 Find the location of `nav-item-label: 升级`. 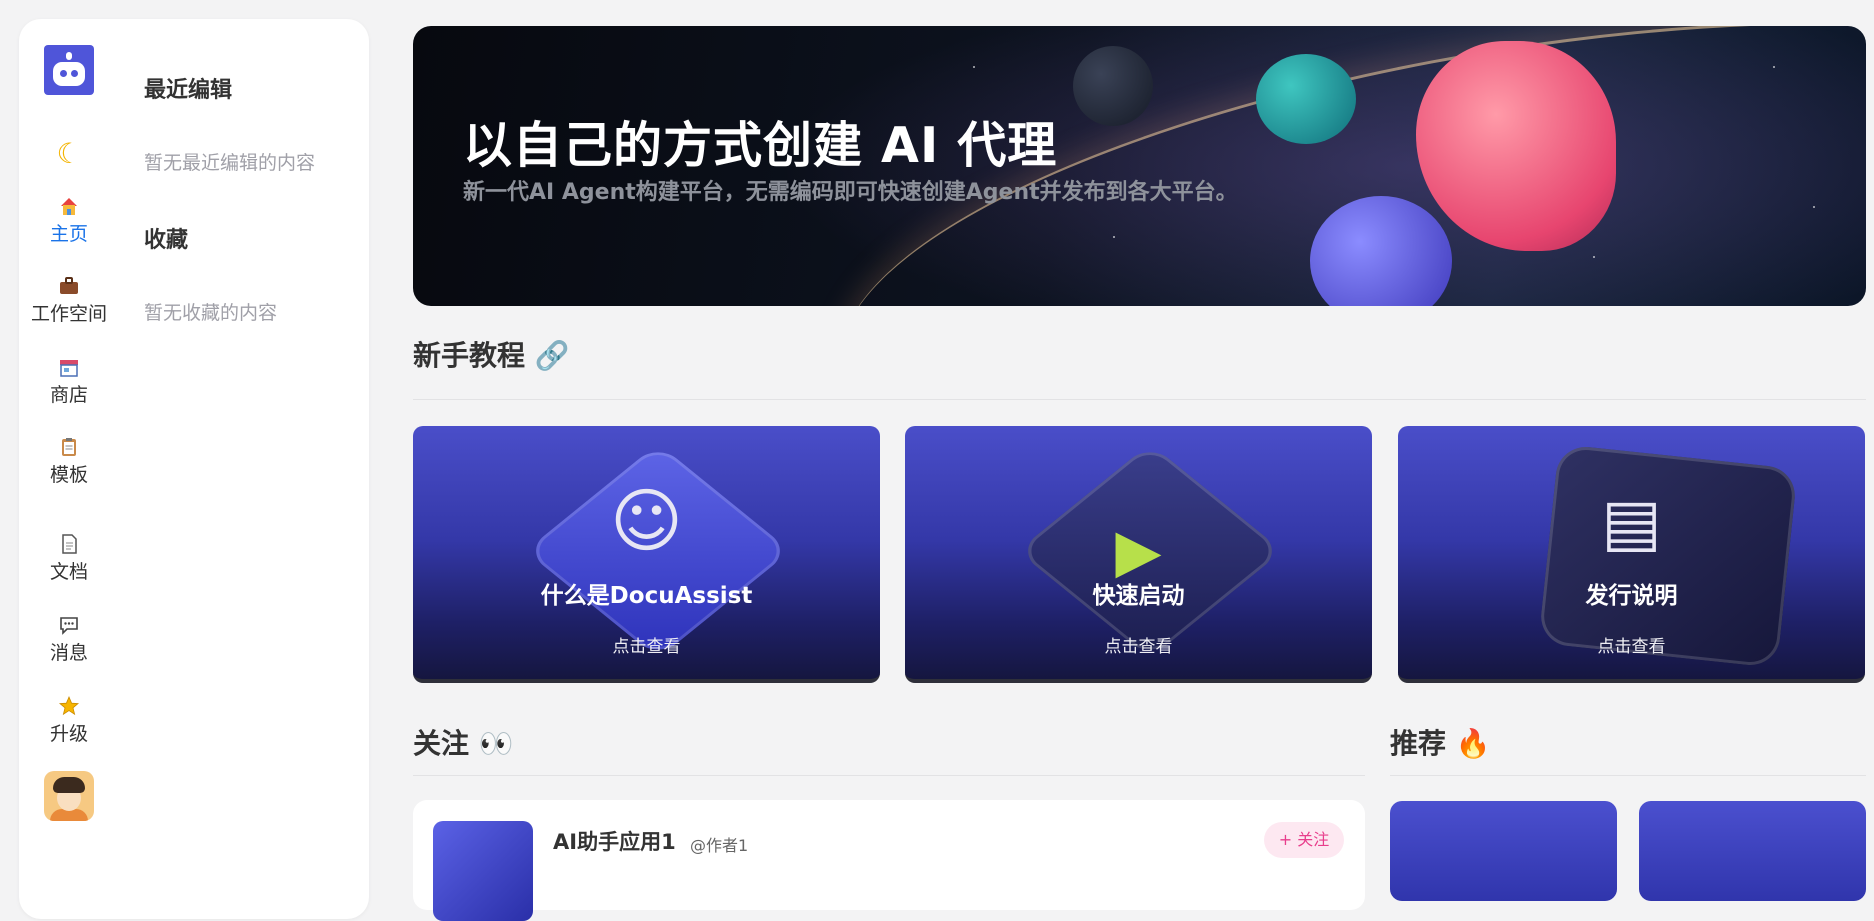

nav-item-label: 升级 is located at coordinates (68, 734).